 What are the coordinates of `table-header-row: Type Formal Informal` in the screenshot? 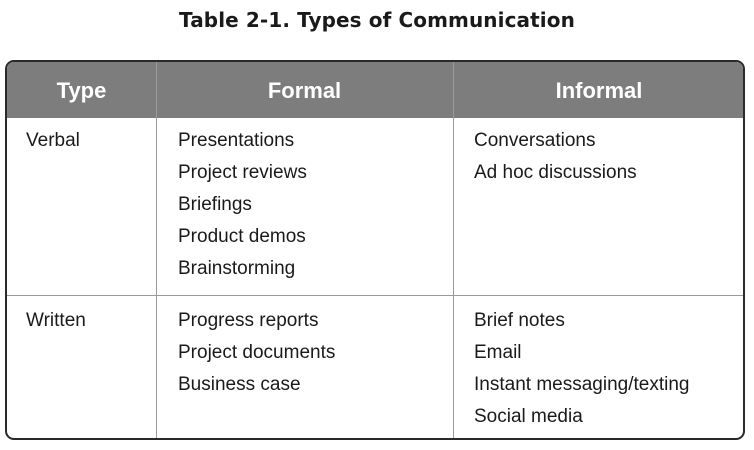 It's located at (375, 90).